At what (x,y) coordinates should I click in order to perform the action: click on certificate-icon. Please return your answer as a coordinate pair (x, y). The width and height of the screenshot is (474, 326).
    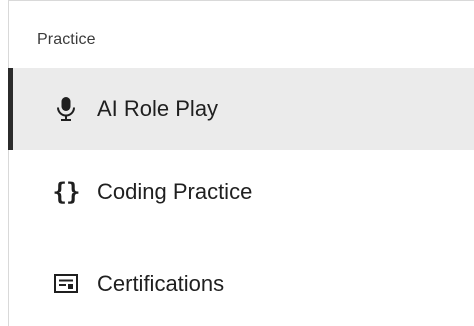
    Looking at the image, I should click on (66, 284).